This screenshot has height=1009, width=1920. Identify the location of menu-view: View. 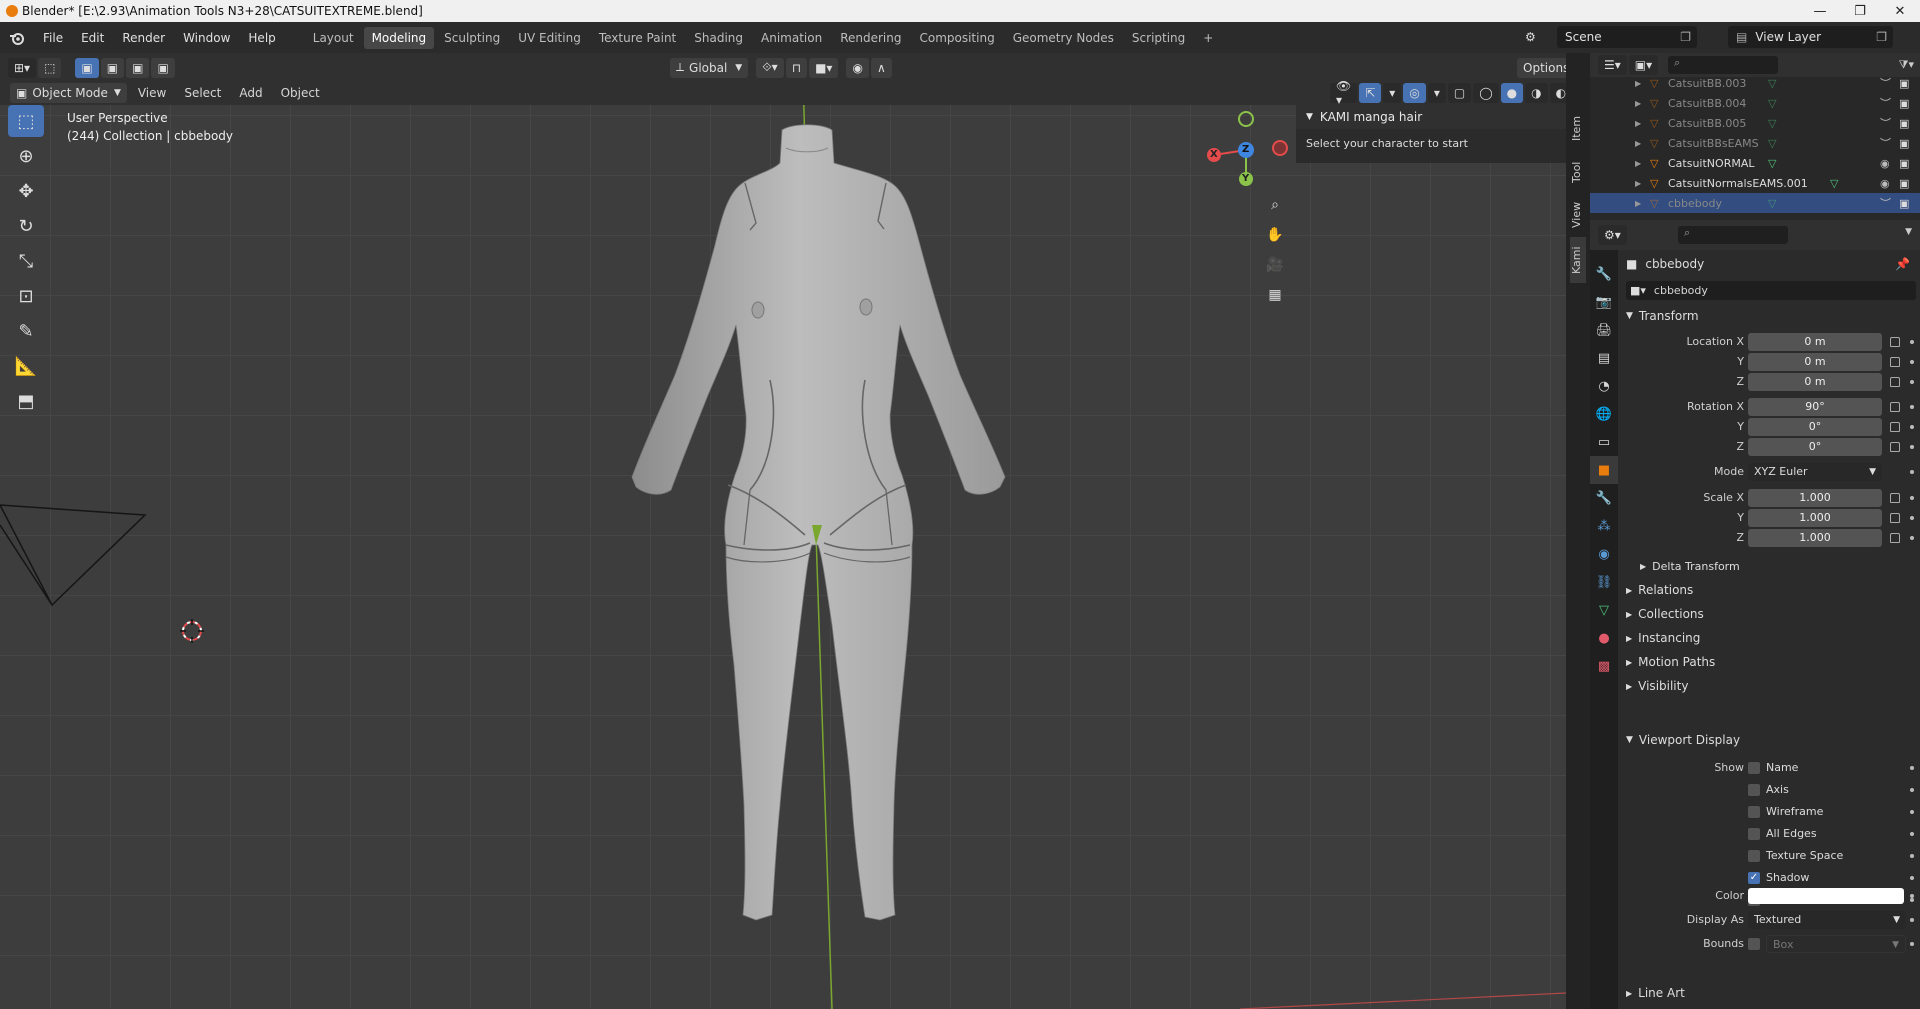
(152, 93).